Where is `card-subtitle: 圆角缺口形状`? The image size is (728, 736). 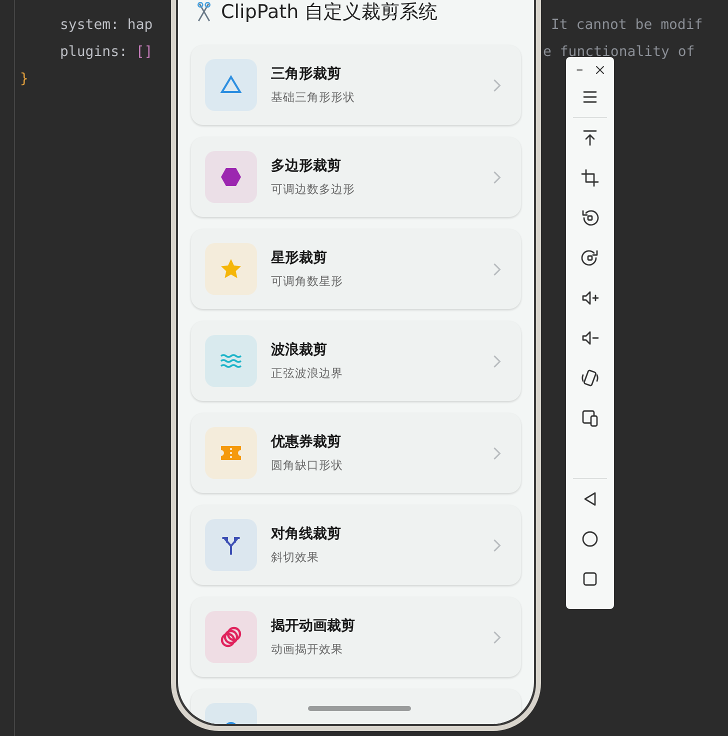 card-subtitle: 圆角缺口形状 is located at coordinates (307, 465).